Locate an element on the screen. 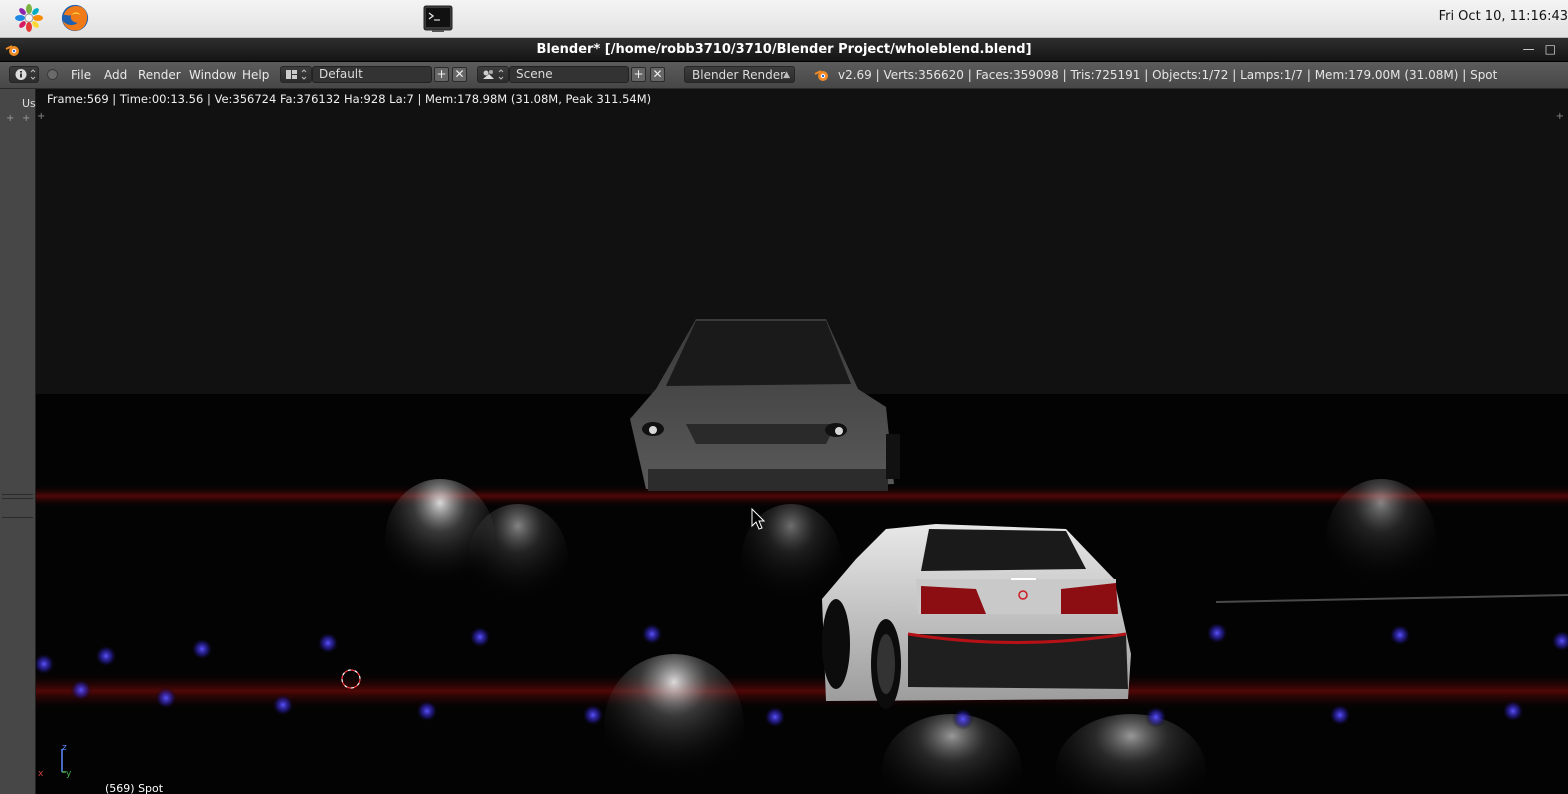 The image size is (1568, 794). window-controls: —□ is located at coordinates (1544, 49).